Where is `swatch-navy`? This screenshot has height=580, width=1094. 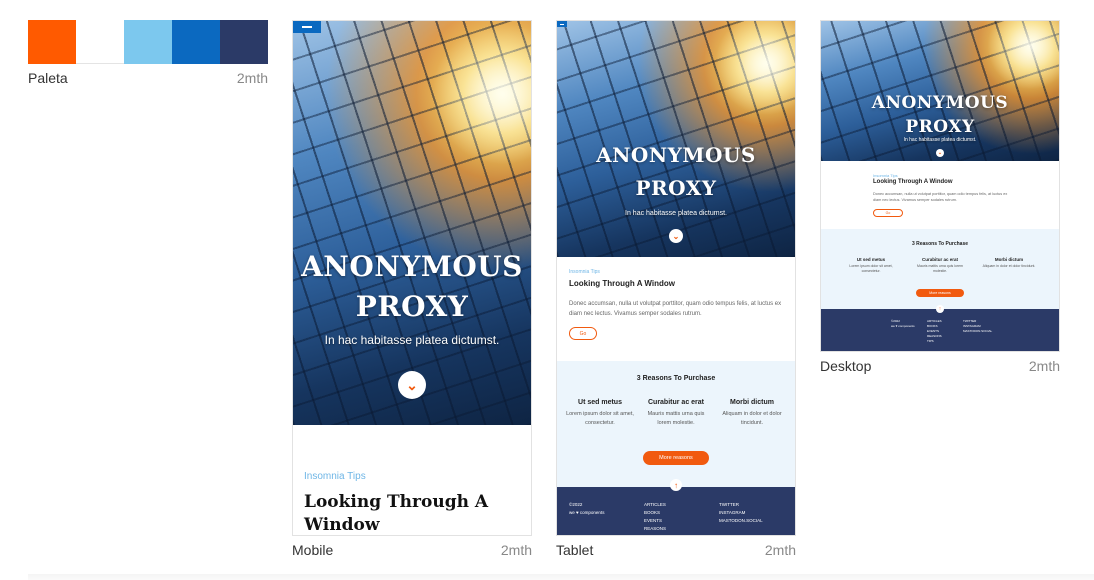
swatch-navy is located at coordinates (244, 42).